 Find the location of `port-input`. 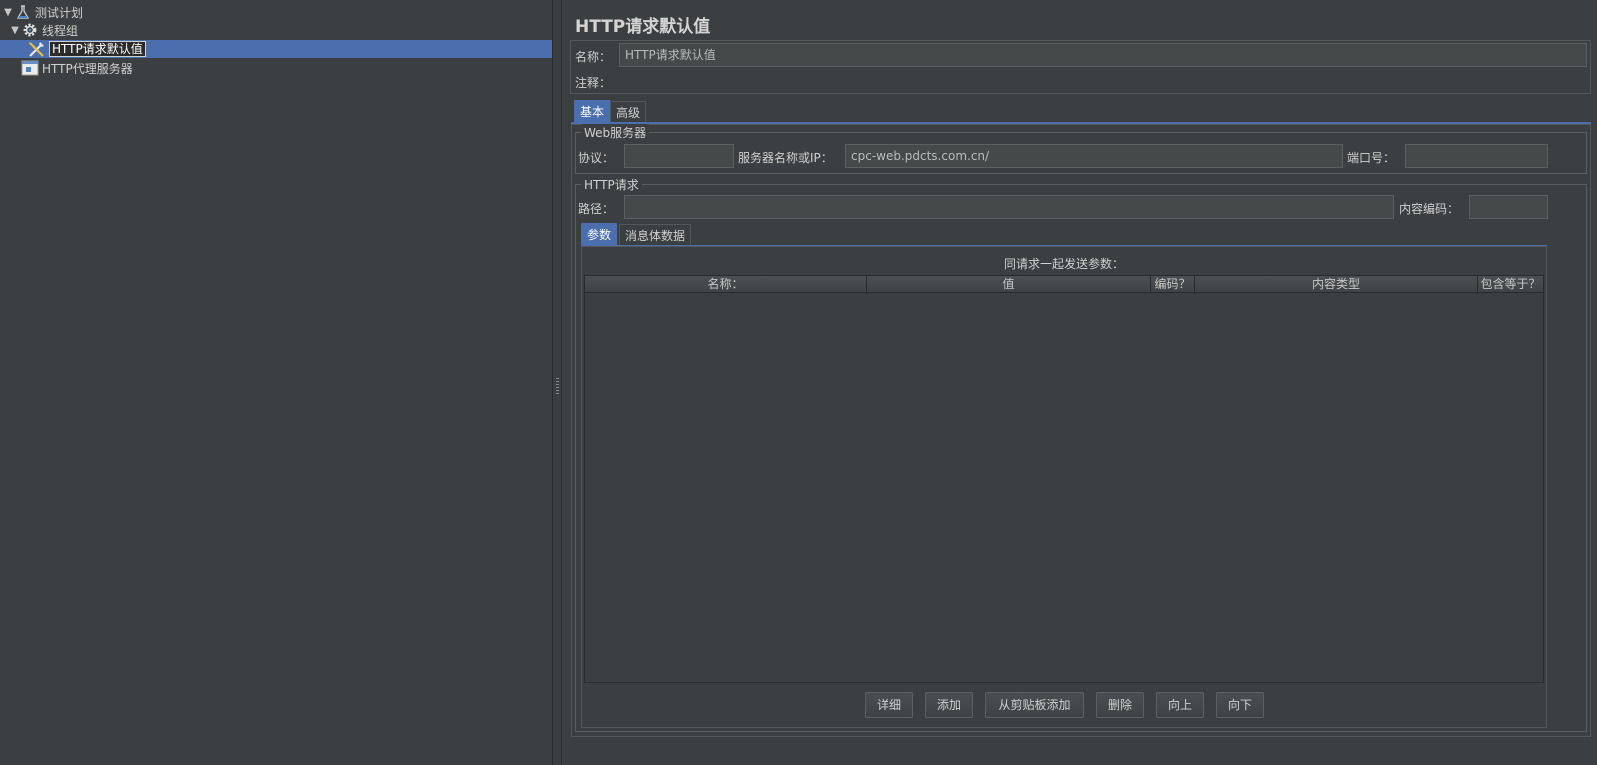

port-input is located at coordinates (1476, 156).